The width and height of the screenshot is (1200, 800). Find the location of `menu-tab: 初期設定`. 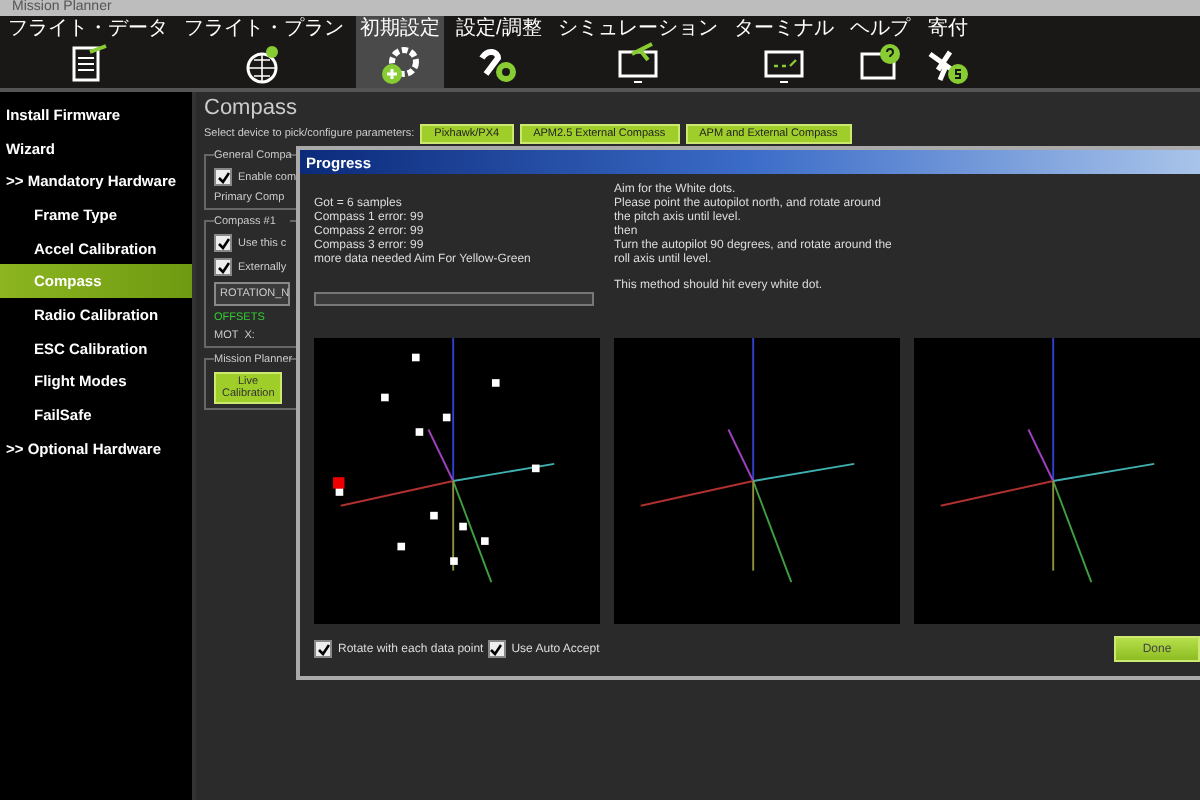

menu-tab: 初期設定 is located at coordinates (400, 52).